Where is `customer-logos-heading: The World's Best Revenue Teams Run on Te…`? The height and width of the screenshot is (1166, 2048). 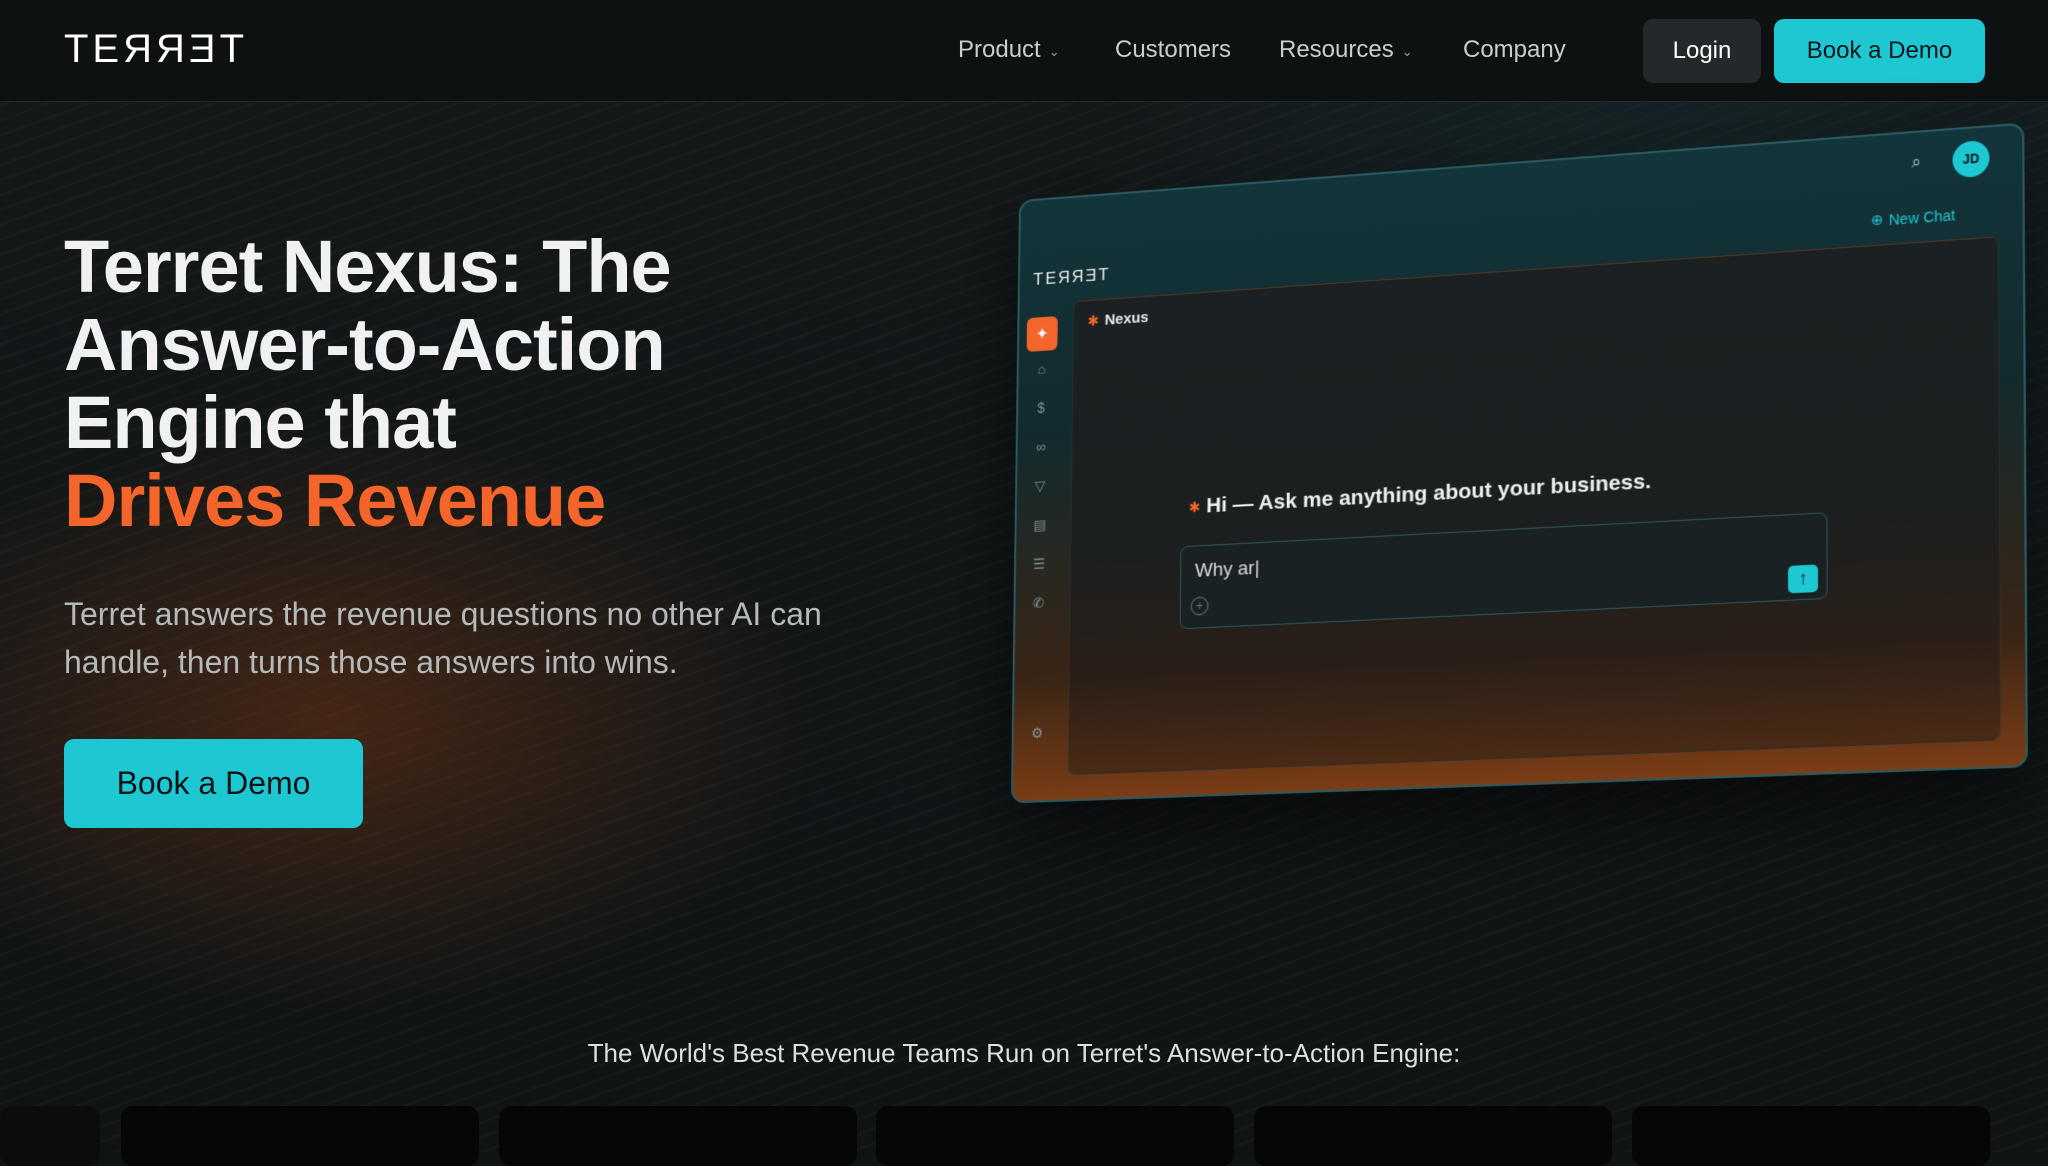
customer-logos-heading: The World's Best Revenue Teams Run on Te… is located at coordinates (1024, 1053).